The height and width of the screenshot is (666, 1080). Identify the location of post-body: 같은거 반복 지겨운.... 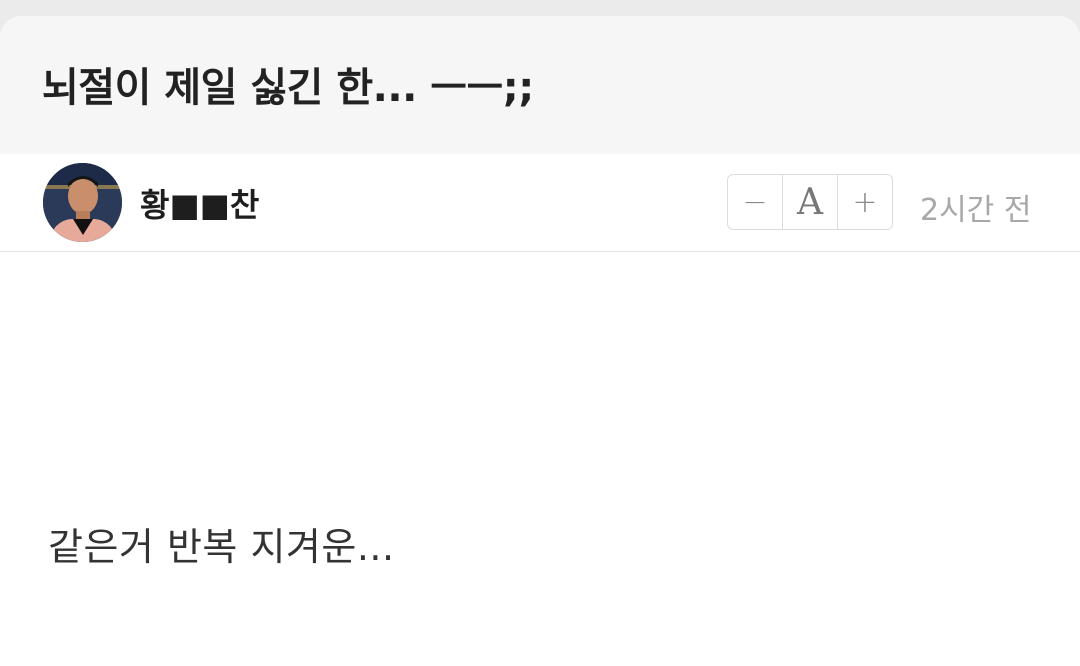
(221, 547).